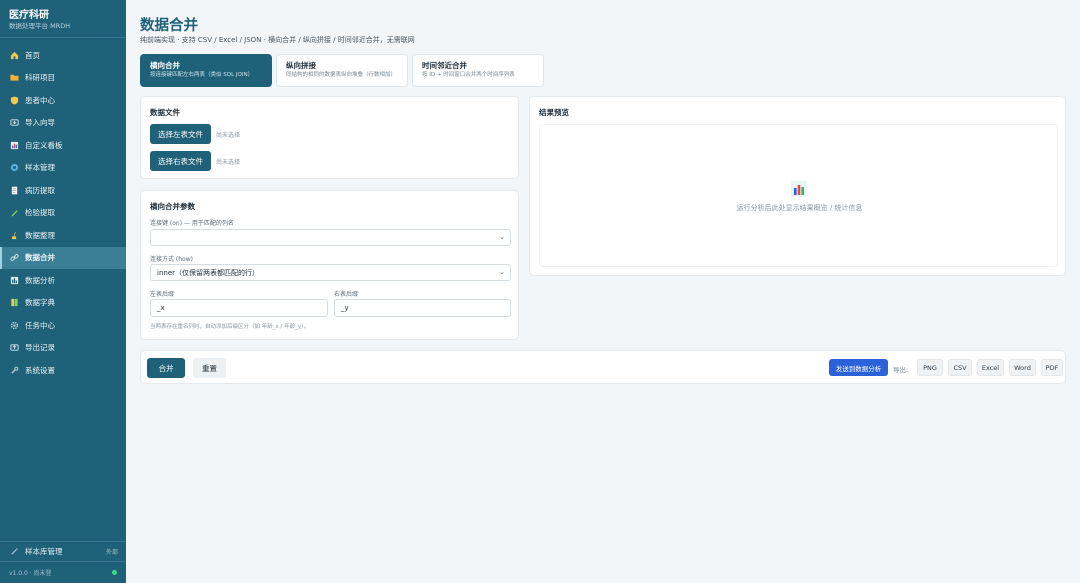  I want to click on left-file-row: 选择左表文件 尚未选择, so click(195, 134).